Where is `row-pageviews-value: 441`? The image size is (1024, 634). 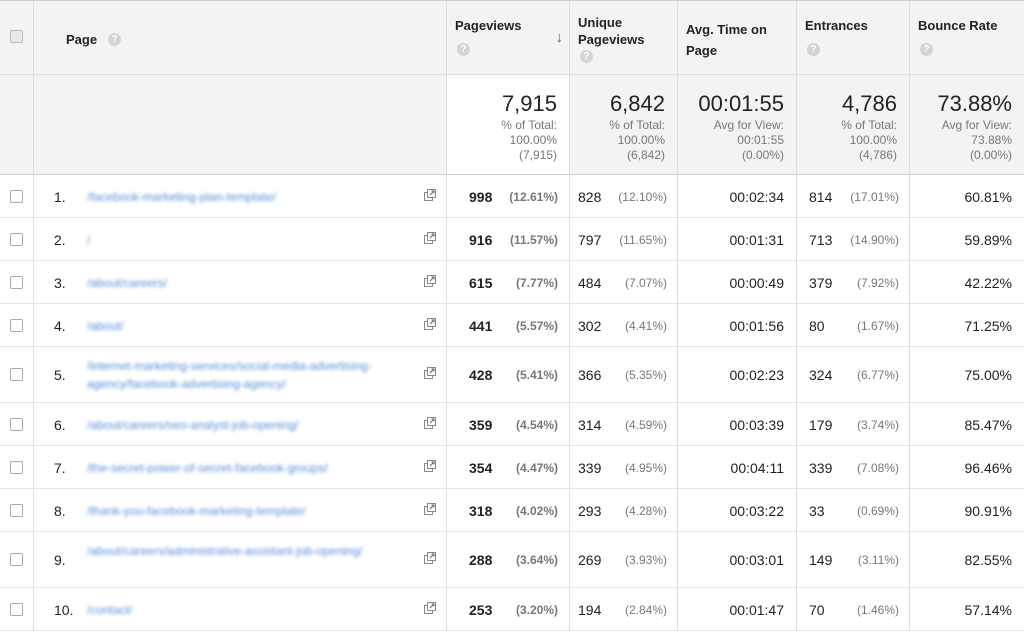
row-pageviews-value: 441 is located at coordinates (481, 326).